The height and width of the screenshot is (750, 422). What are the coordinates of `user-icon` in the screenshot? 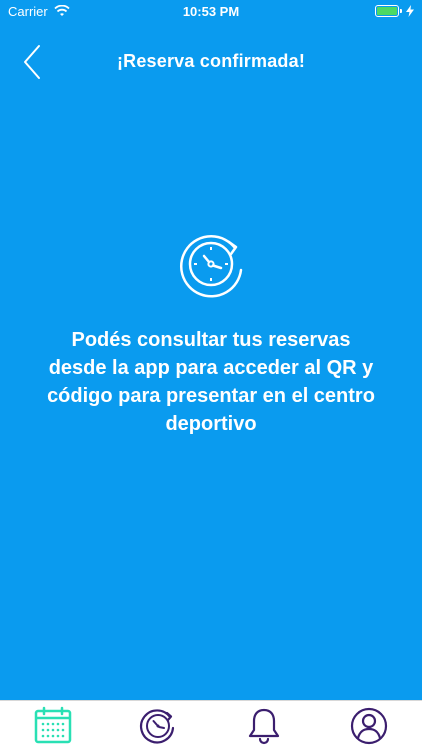 It's located at (369, 725).